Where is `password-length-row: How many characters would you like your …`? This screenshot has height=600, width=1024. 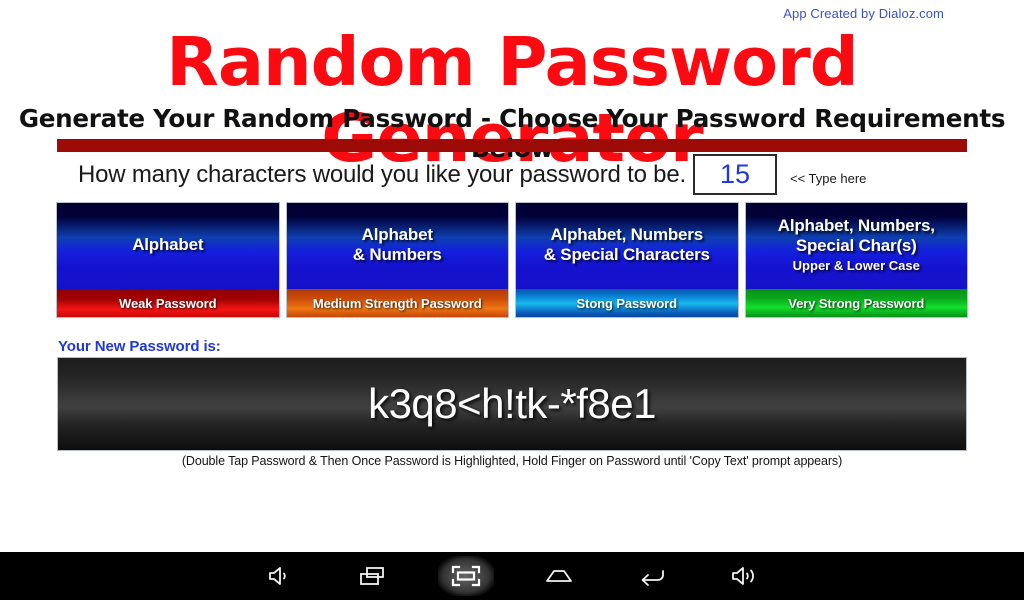 password-length-row: How many characters would you like your … is located at coordinates (512, 176).